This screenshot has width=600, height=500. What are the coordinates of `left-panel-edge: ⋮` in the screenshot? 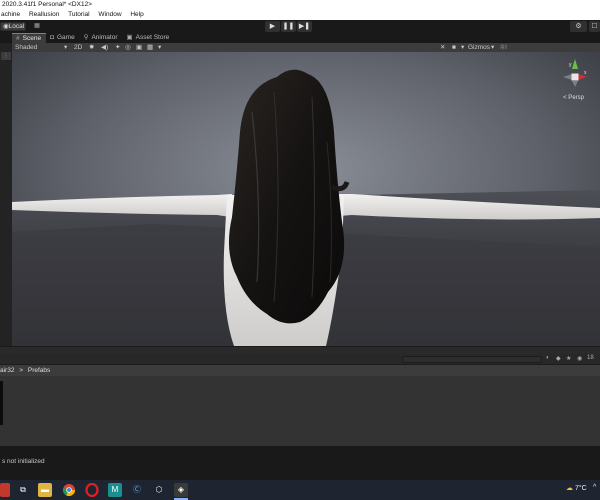 It's located at (6, 198).